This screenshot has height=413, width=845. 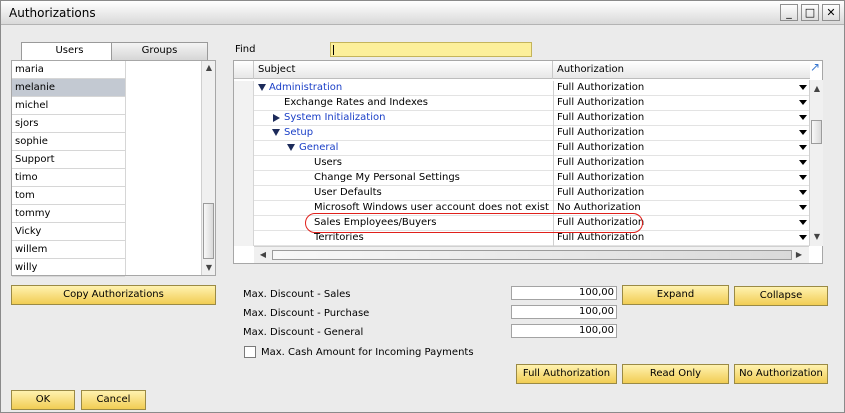 I want to click on table-row: General Full Authorization, so click(x=522, y=148).